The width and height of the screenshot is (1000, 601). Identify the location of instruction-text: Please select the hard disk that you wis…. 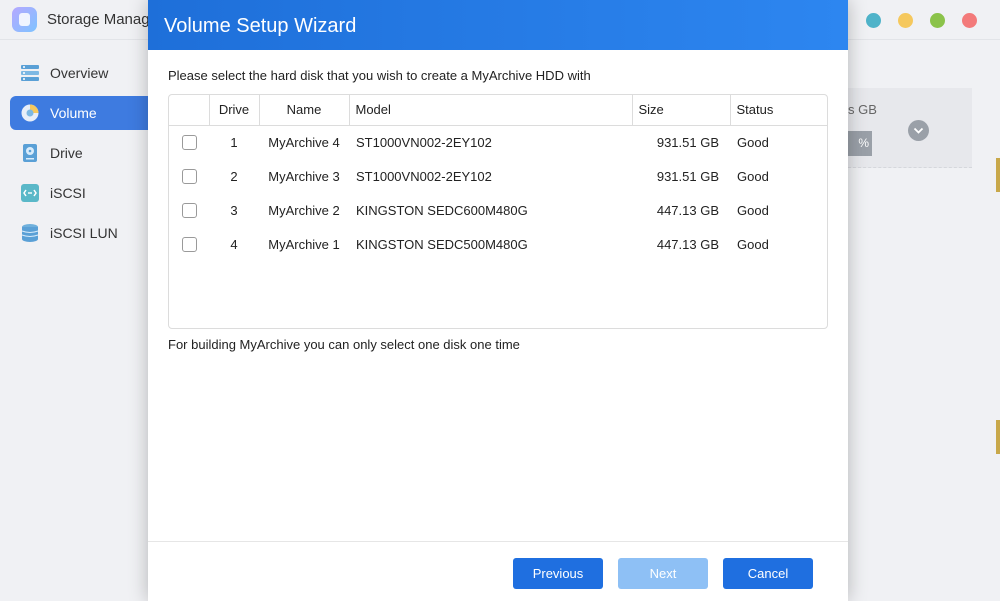
(379, 75).